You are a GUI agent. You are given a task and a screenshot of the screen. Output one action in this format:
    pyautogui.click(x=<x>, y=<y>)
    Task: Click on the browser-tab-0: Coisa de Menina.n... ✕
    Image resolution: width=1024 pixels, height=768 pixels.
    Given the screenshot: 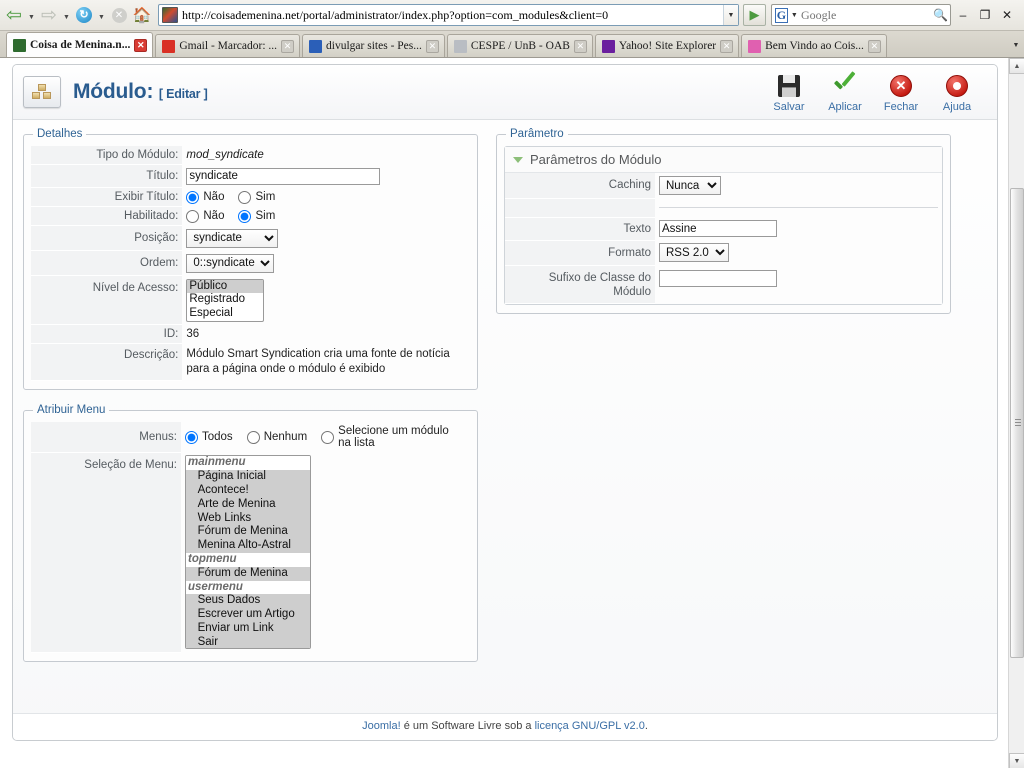 What is the action you would take?
    pyautogui.click(x=80, y=44)
    